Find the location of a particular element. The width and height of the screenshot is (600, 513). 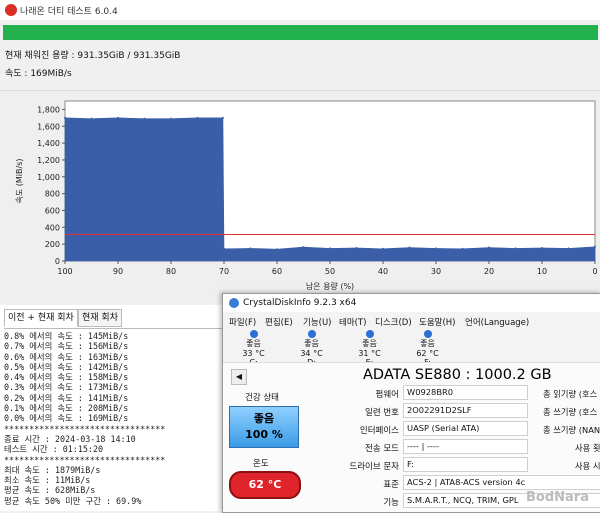

previous-disk-button: ◀ is located at coordinates (239, 377).